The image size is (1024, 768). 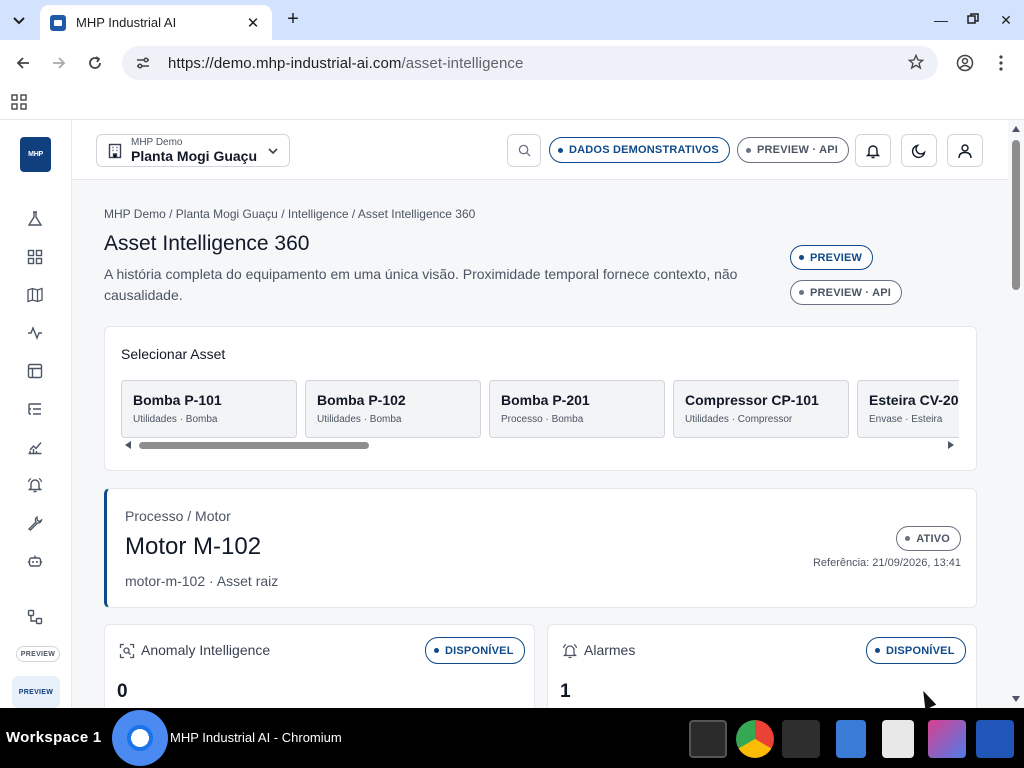 I want to click on bookmark-star-icon, so click(x=916, y=64).